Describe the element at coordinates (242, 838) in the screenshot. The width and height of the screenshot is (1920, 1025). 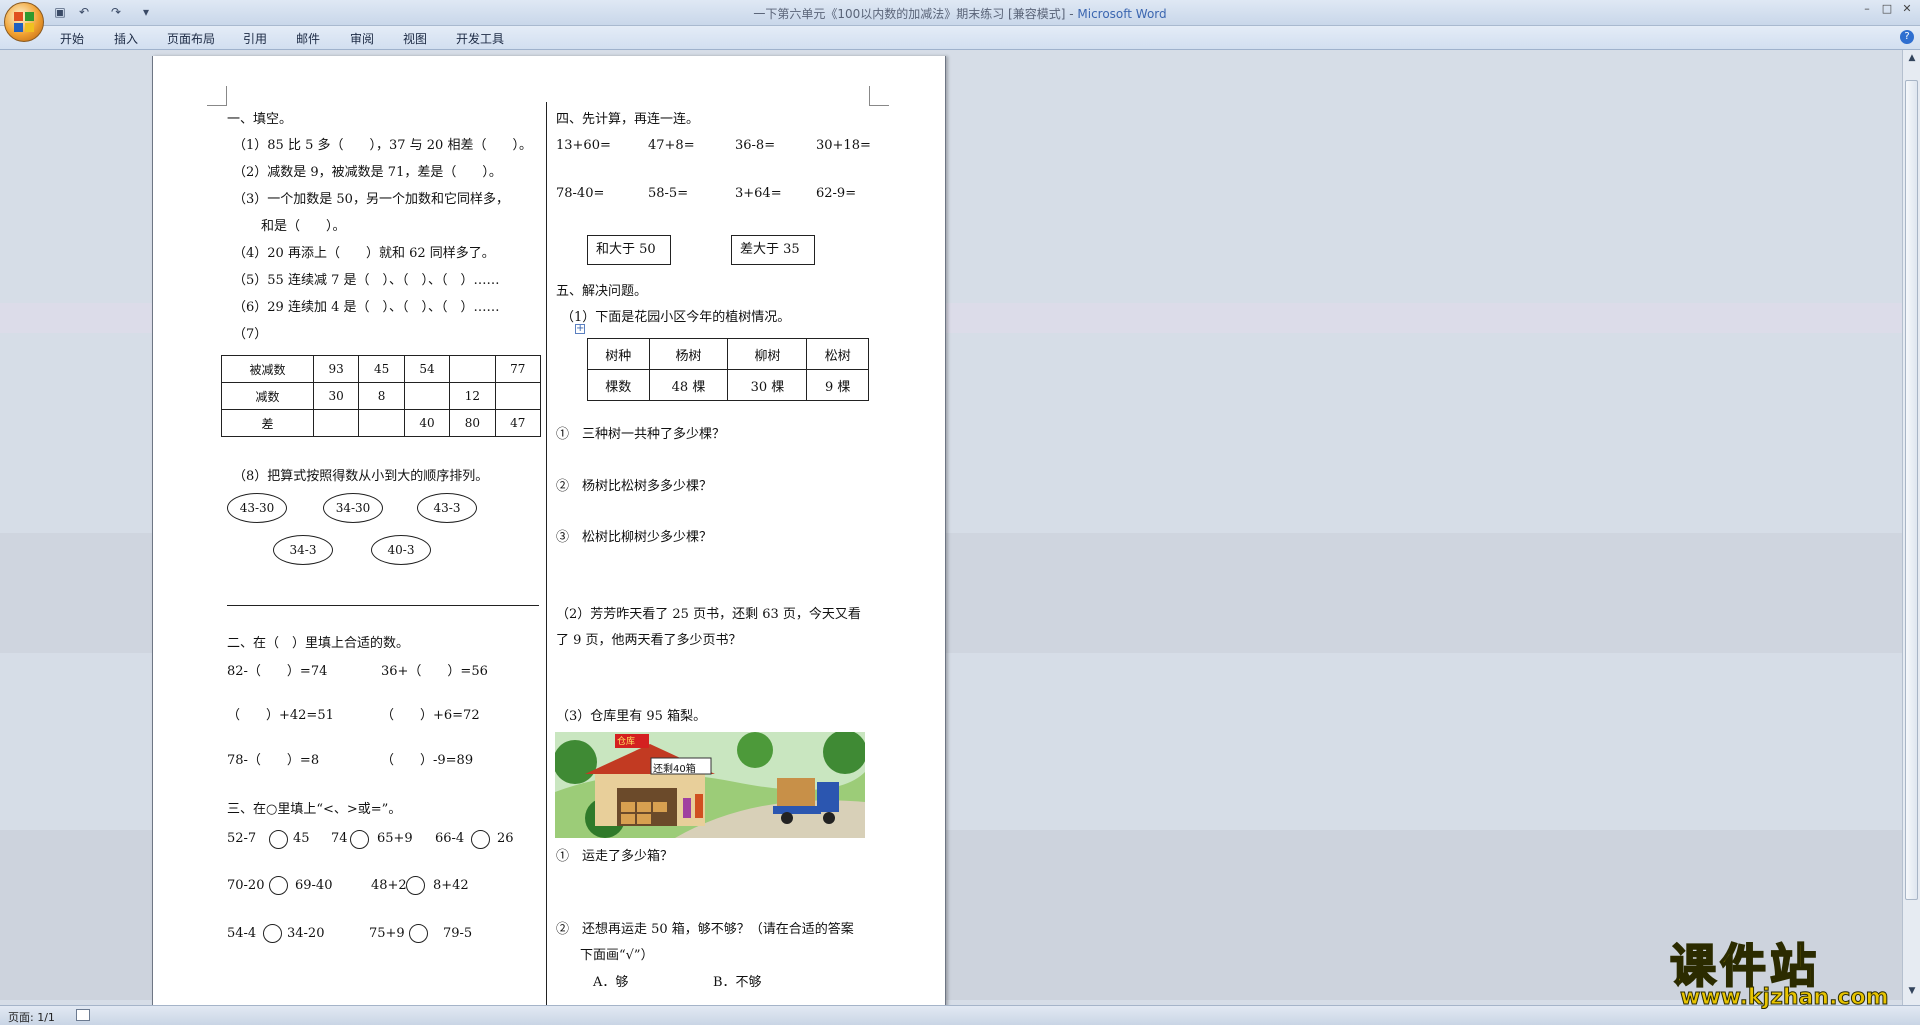
I see `comparison-left: 52-7` at that location.